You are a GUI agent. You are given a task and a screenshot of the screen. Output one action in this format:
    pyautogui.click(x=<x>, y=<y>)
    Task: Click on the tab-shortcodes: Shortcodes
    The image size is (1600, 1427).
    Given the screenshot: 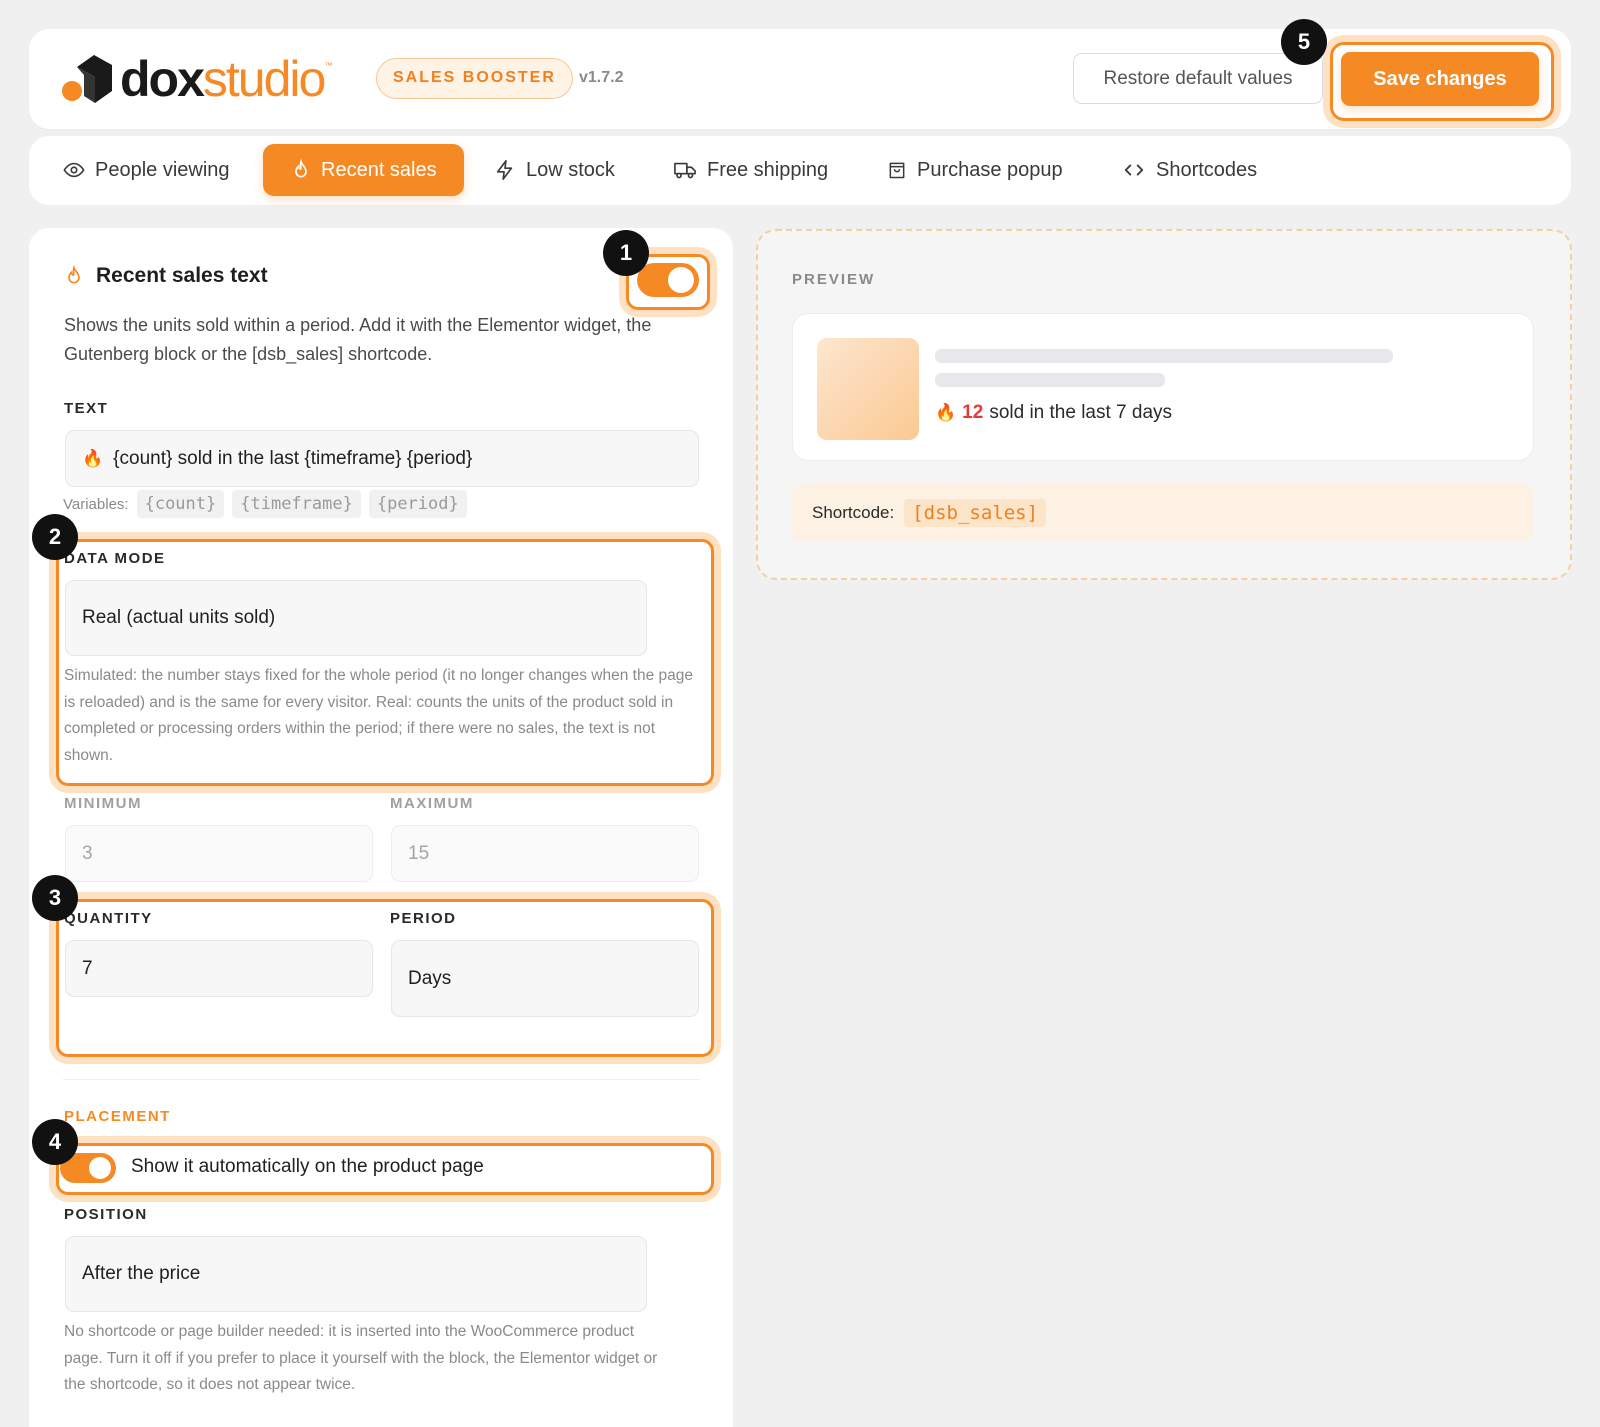 What is the action you would take?
    pyautogui.click(x=1189, y=170)
    